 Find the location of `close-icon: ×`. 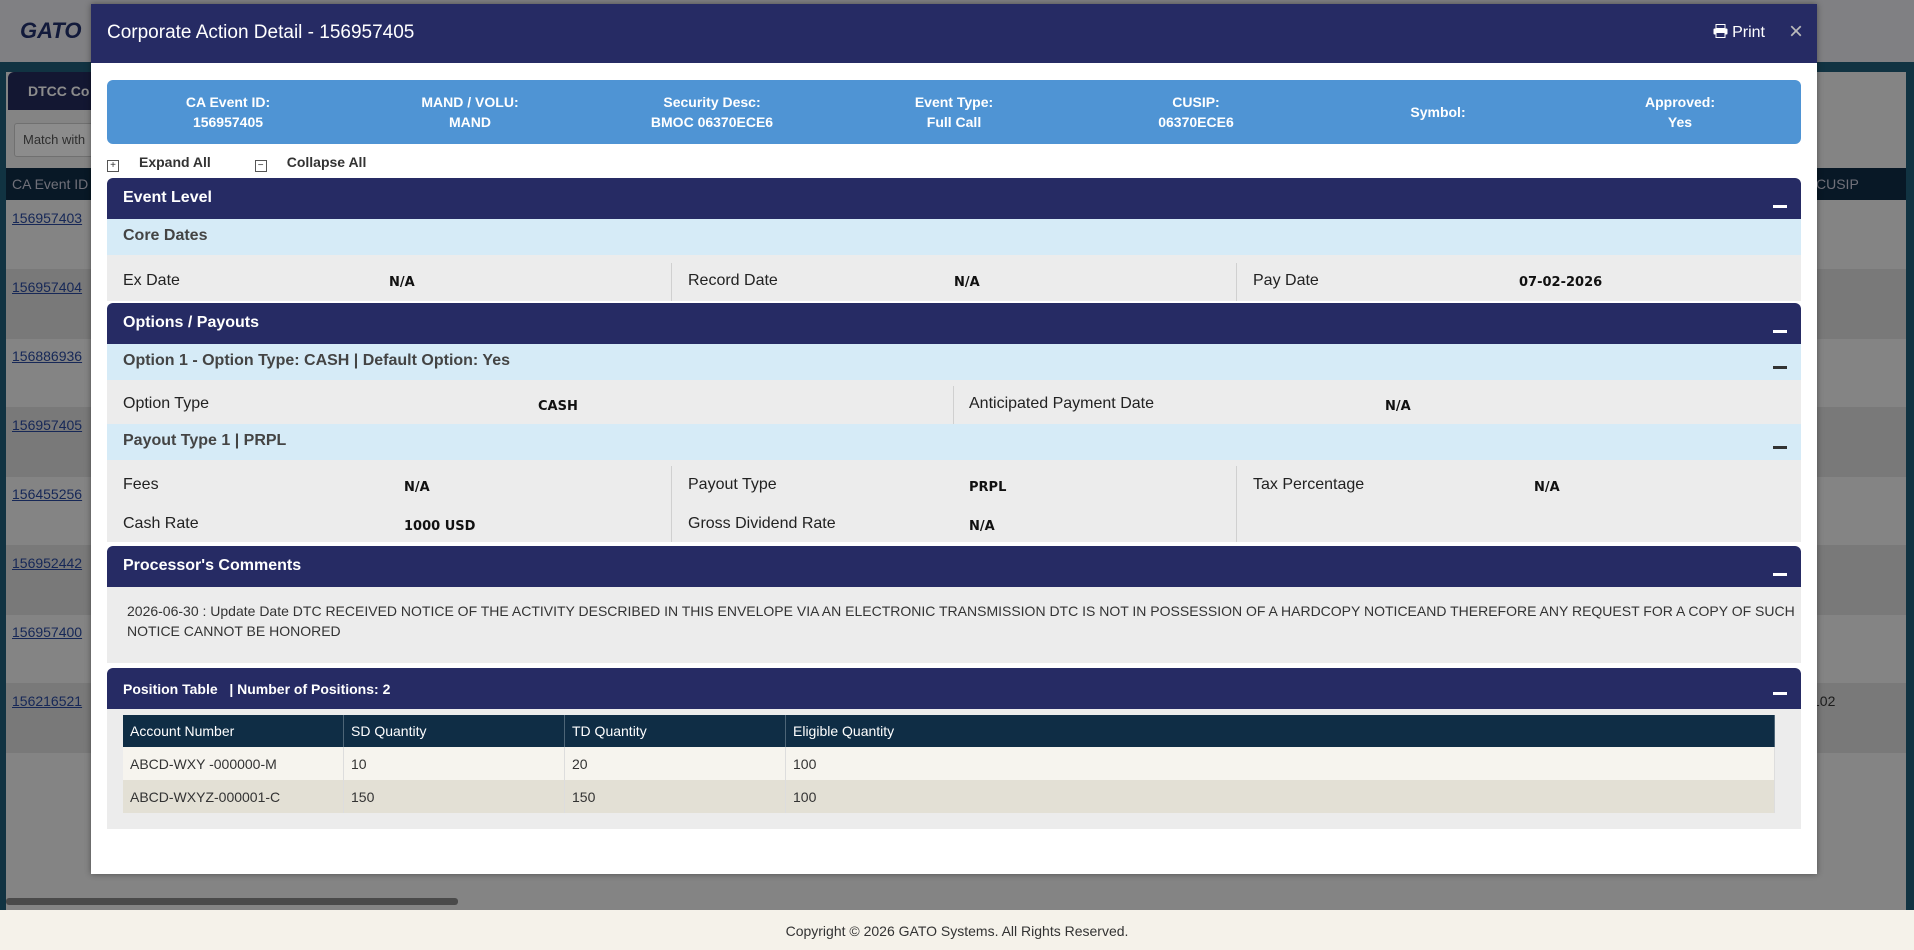

close-icon: × is located at coordinates (1796, 32).